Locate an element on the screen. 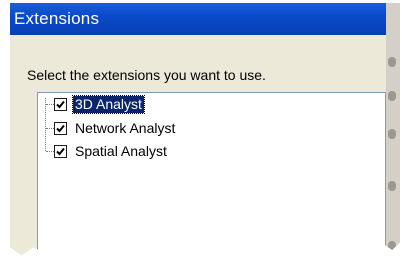 This screenshot has width=402, height=270. instruction-text: Select the extensions you want to use. is located at coordinates (146, 75).